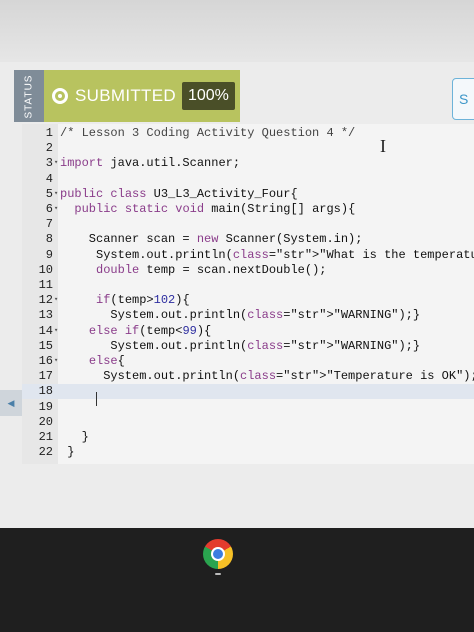 Image resolution: width=474 pixels, height=632 pixels. Describe the element at coordinates (248, 392) in the screenshot. I see `code-line: 18` at that location.